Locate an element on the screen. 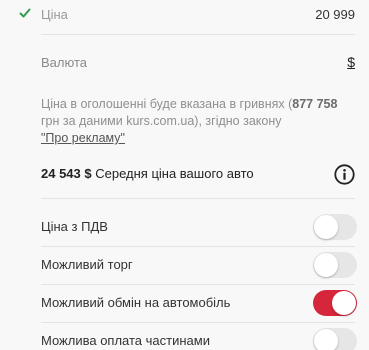 The image size is (369, 350). average-price: 24 543 $ Середня ціна вашого авто is located at coordinates (147, 173).